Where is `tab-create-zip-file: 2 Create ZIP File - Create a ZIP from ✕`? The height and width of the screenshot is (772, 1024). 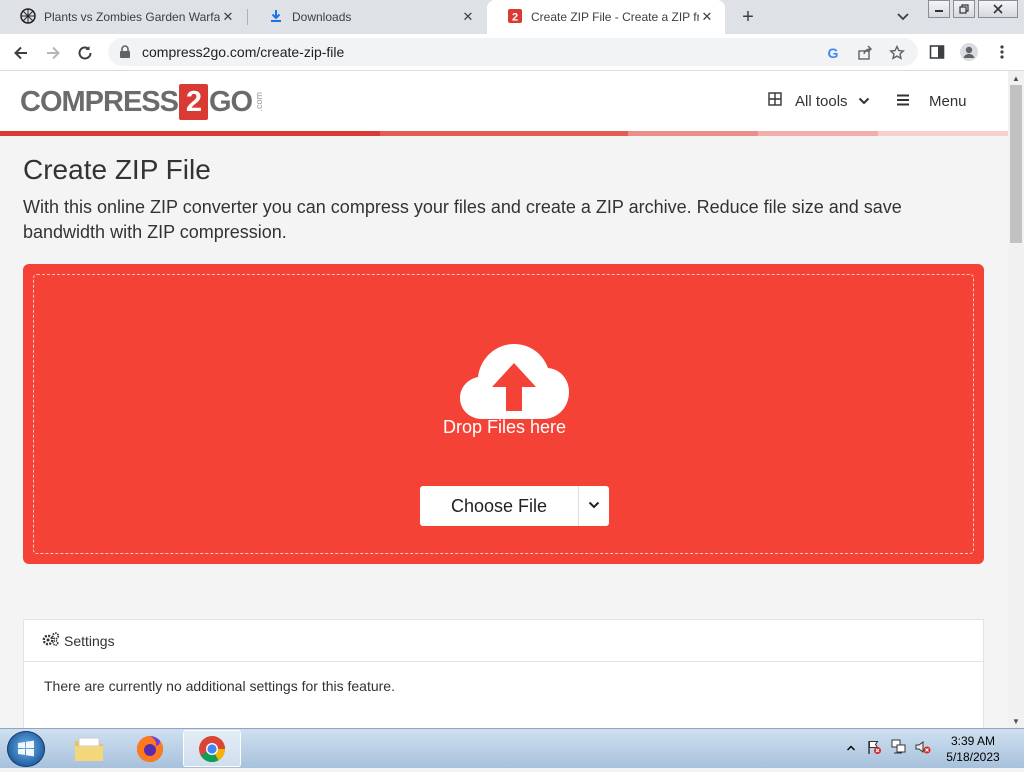 tab-create-zip-file: 2 Create ZIP File - Create a ZIP from ✕ is located at coordinates (606, 17).